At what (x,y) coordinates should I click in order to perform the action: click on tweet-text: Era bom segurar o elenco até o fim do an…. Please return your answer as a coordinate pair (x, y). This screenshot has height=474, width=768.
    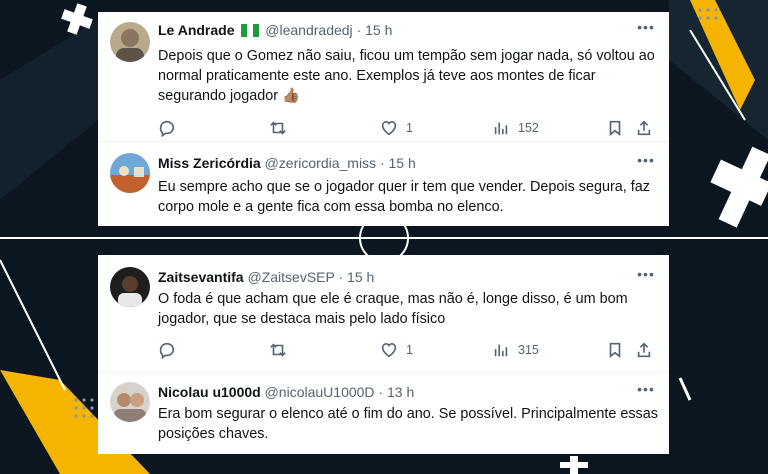
    Looking at the image, I should click on (408, 424).